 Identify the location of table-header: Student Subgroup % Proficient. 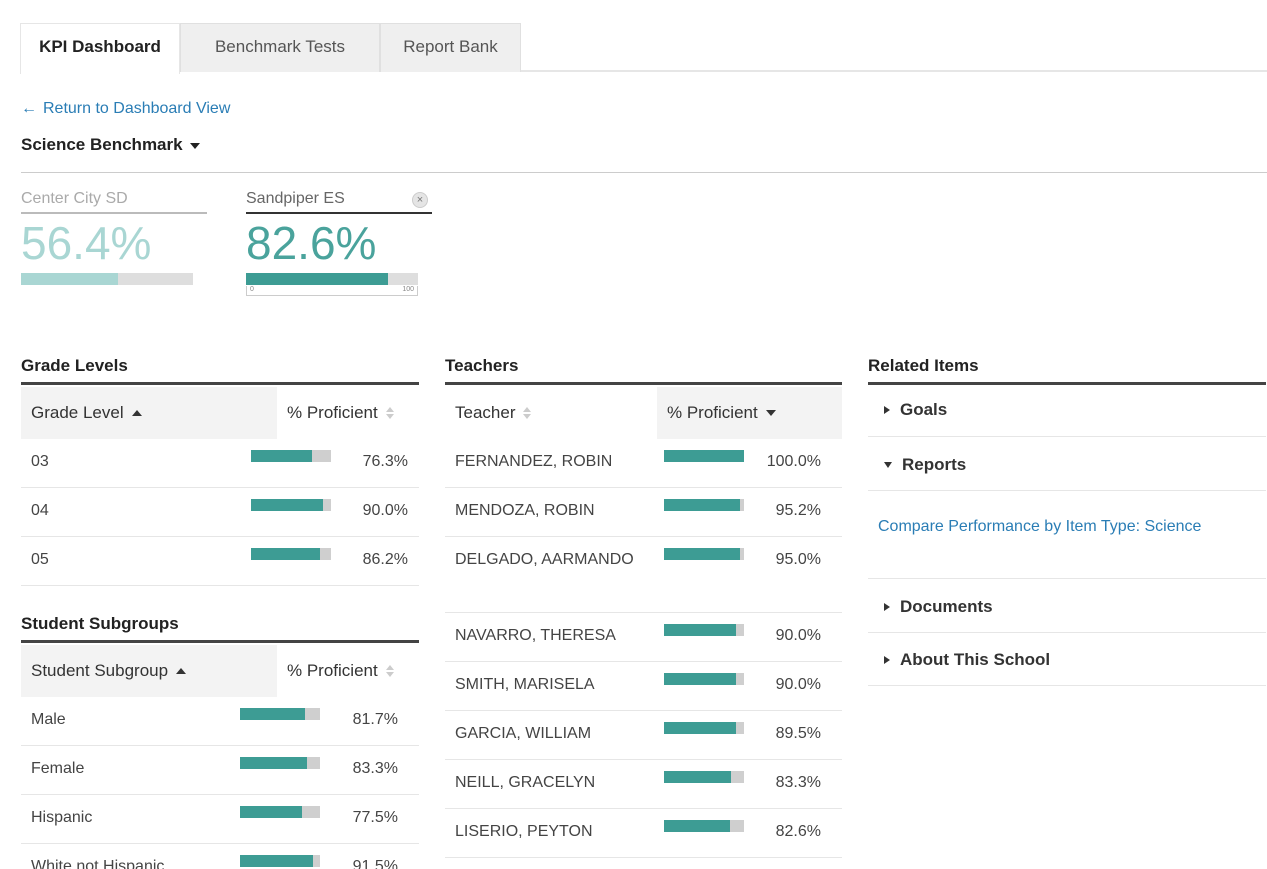
(220, 671).